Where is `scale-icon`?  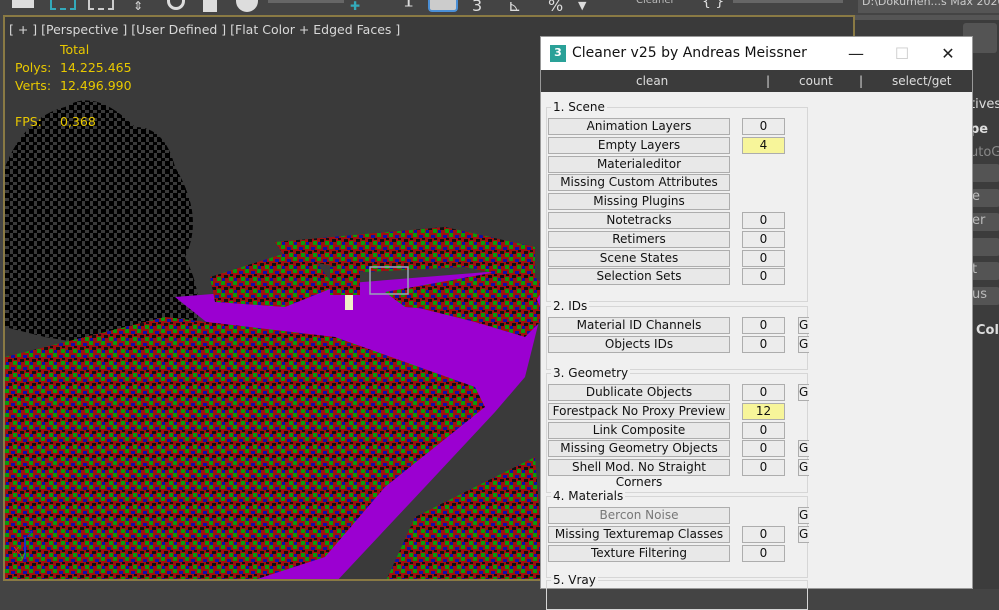 scale-icon is located at coordinates (210, 6).